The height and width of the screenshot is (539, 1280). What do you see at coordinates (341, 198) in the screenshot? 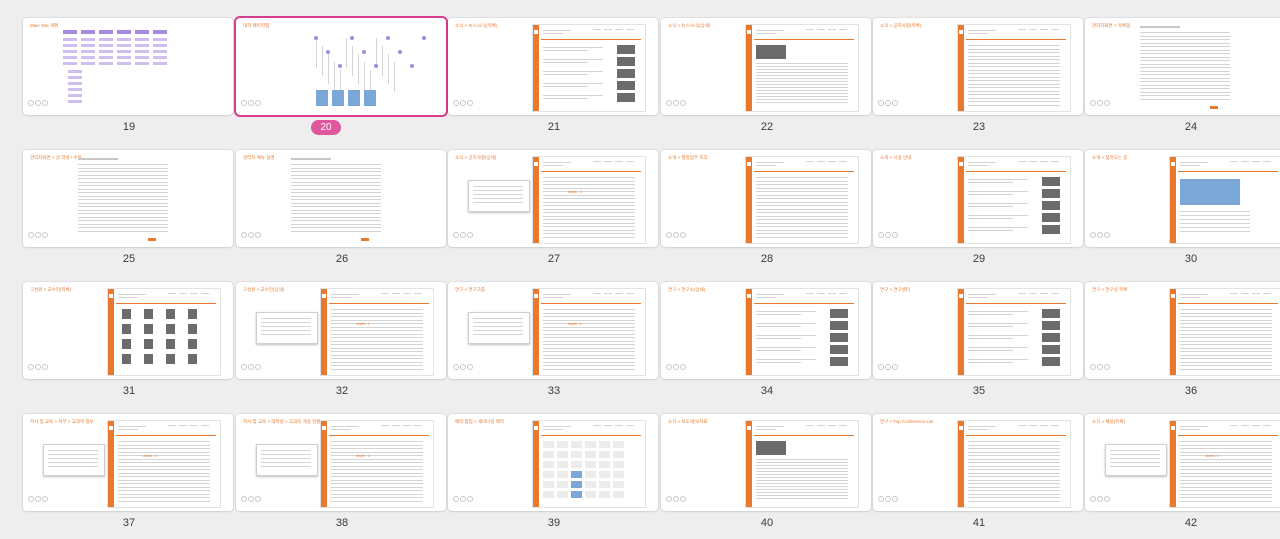
I see `slide-thumbnail: 관리자 메뉴 설명` at bounding box center [341, 198].